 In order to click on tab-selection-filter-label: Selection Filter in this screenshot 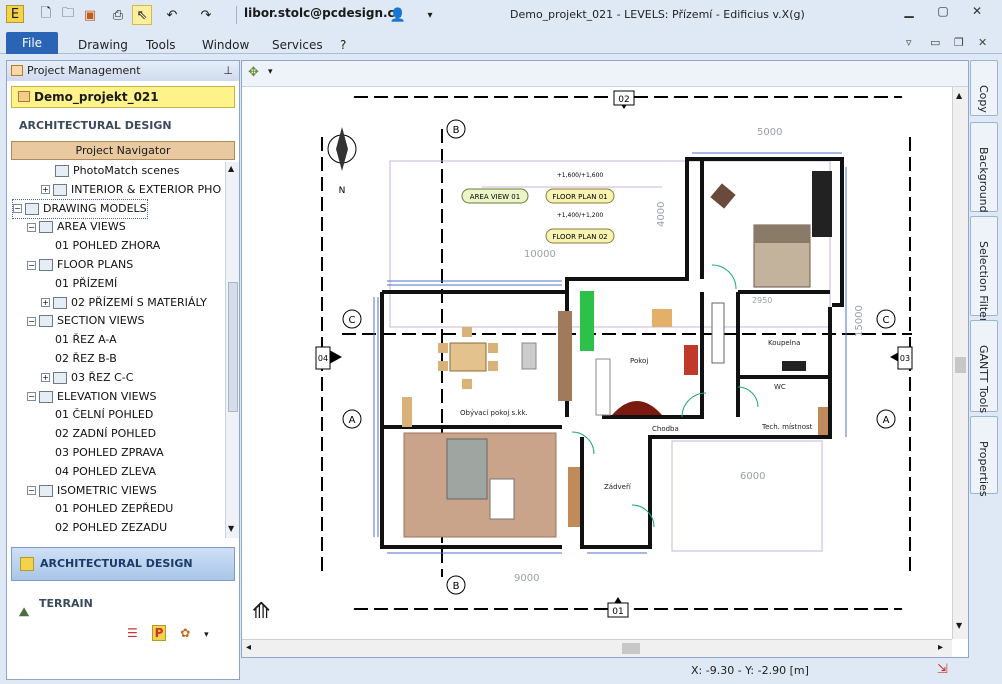, I will do `click(983, 282)`.